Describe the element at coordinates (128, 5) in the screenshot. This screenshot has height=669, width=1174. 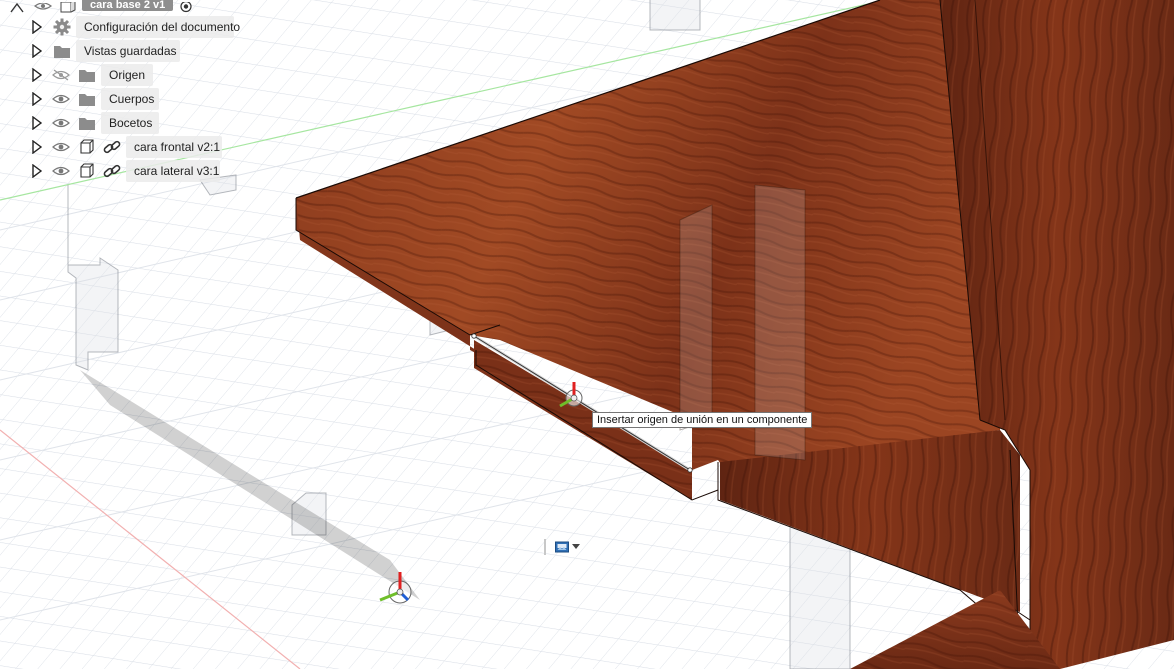
I see `root-component-label: cara base 2 v1` at that location.